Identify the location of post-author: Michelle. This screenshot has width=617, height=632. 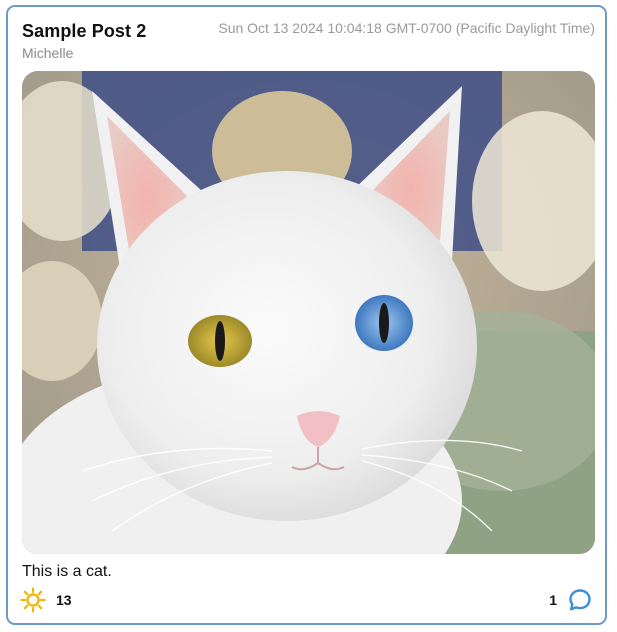
(47, 53).